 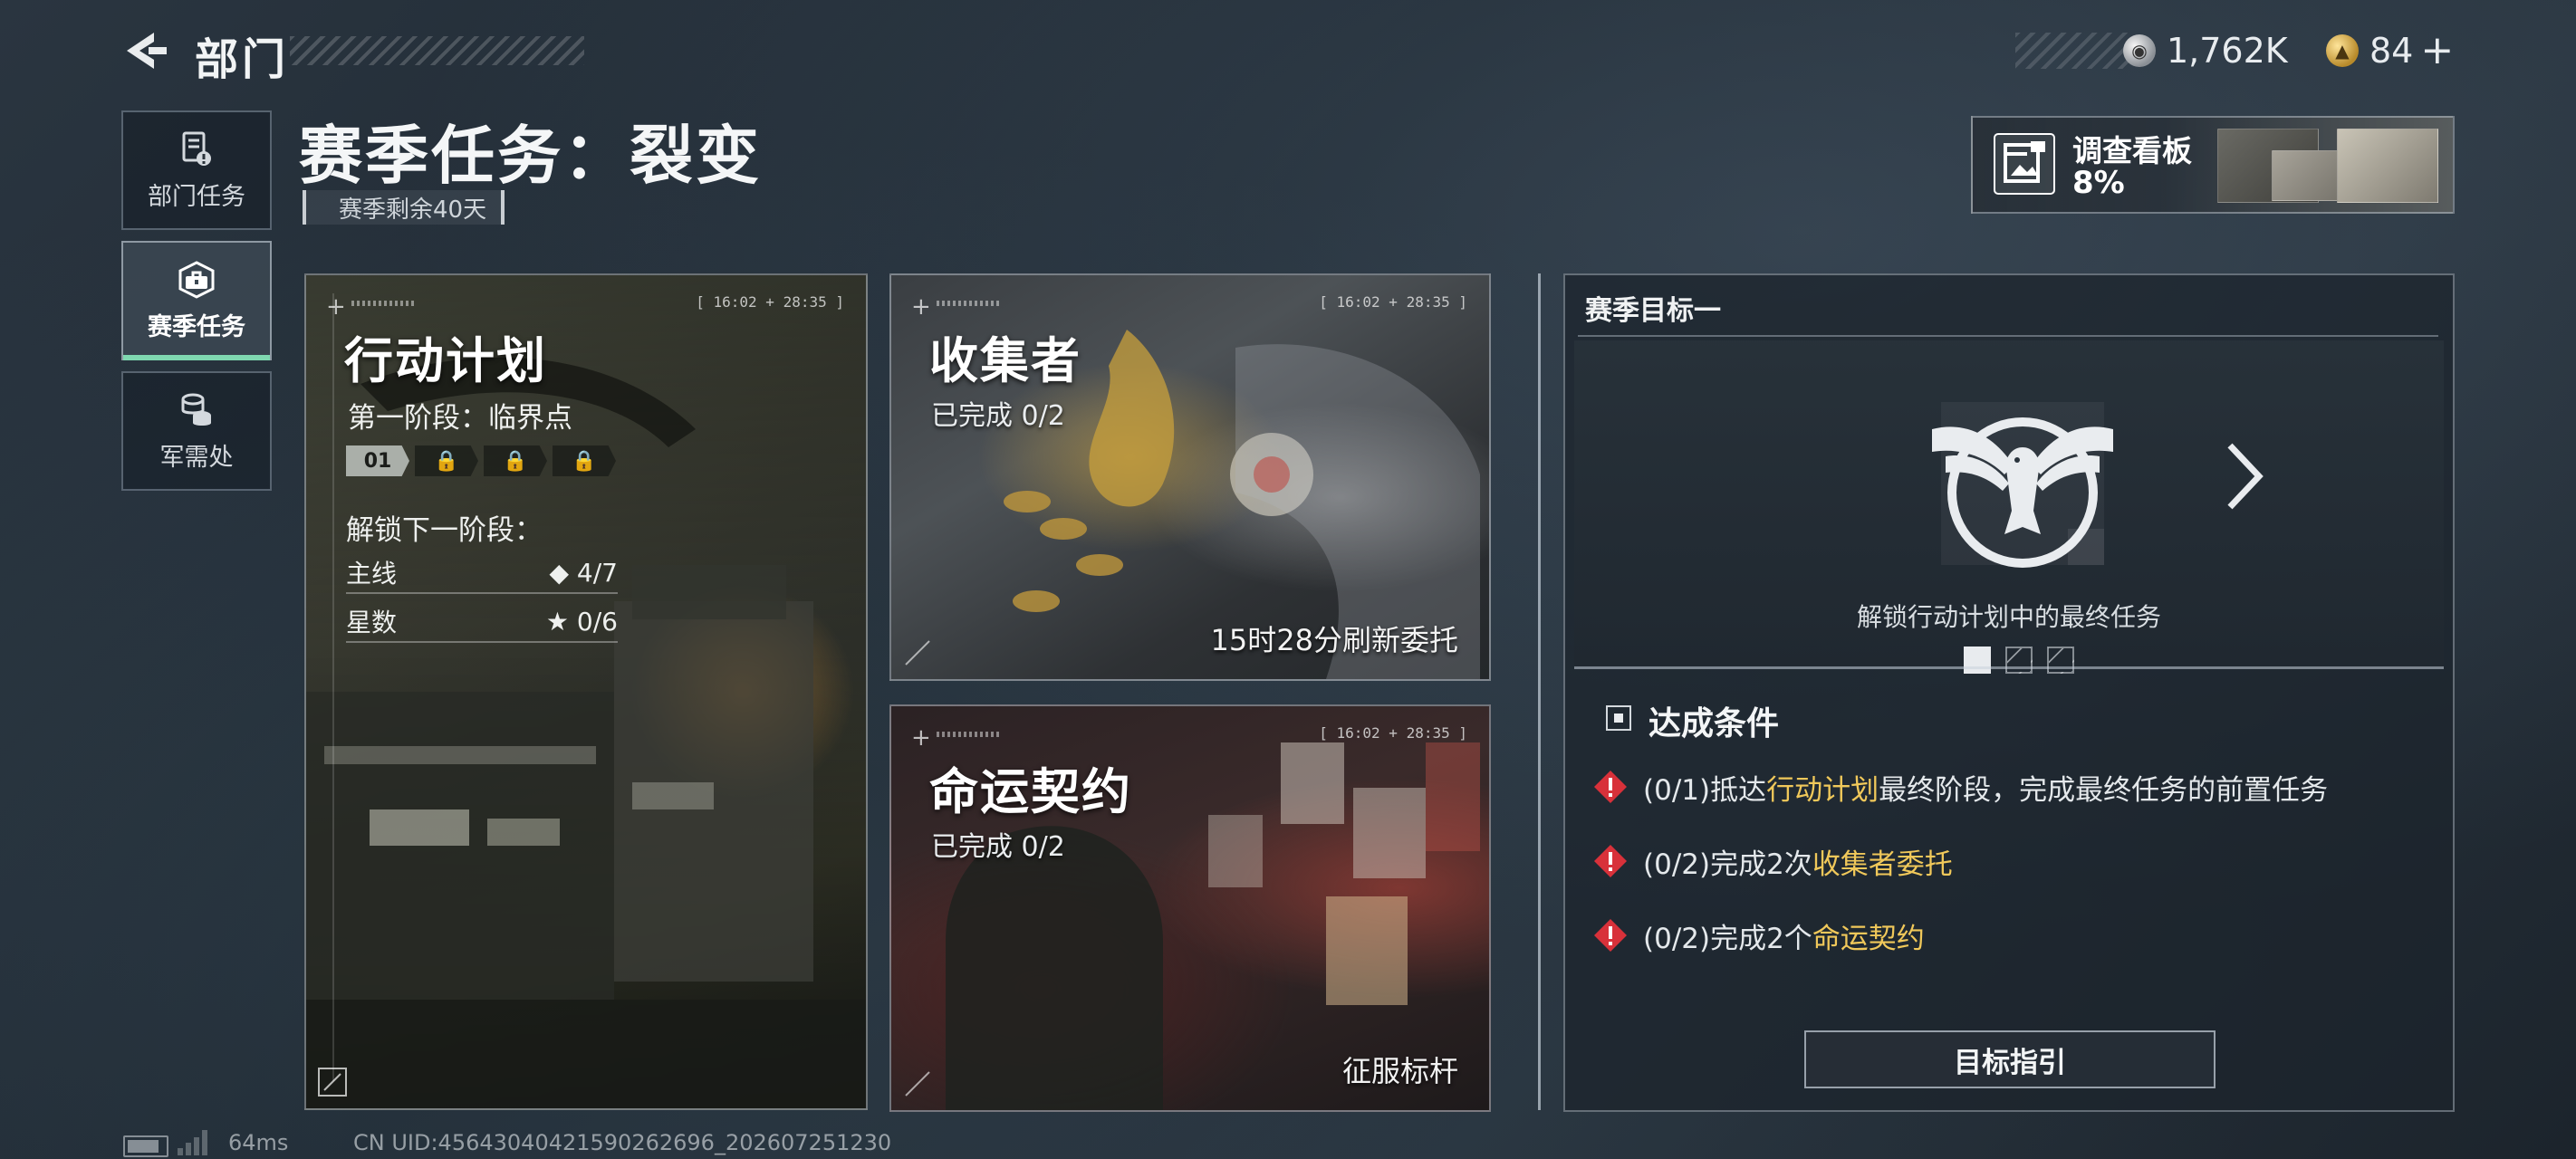 I want to click on goal-emblem-area: 解锁行动计划中的最终任务, so click(x=2009, y=507).